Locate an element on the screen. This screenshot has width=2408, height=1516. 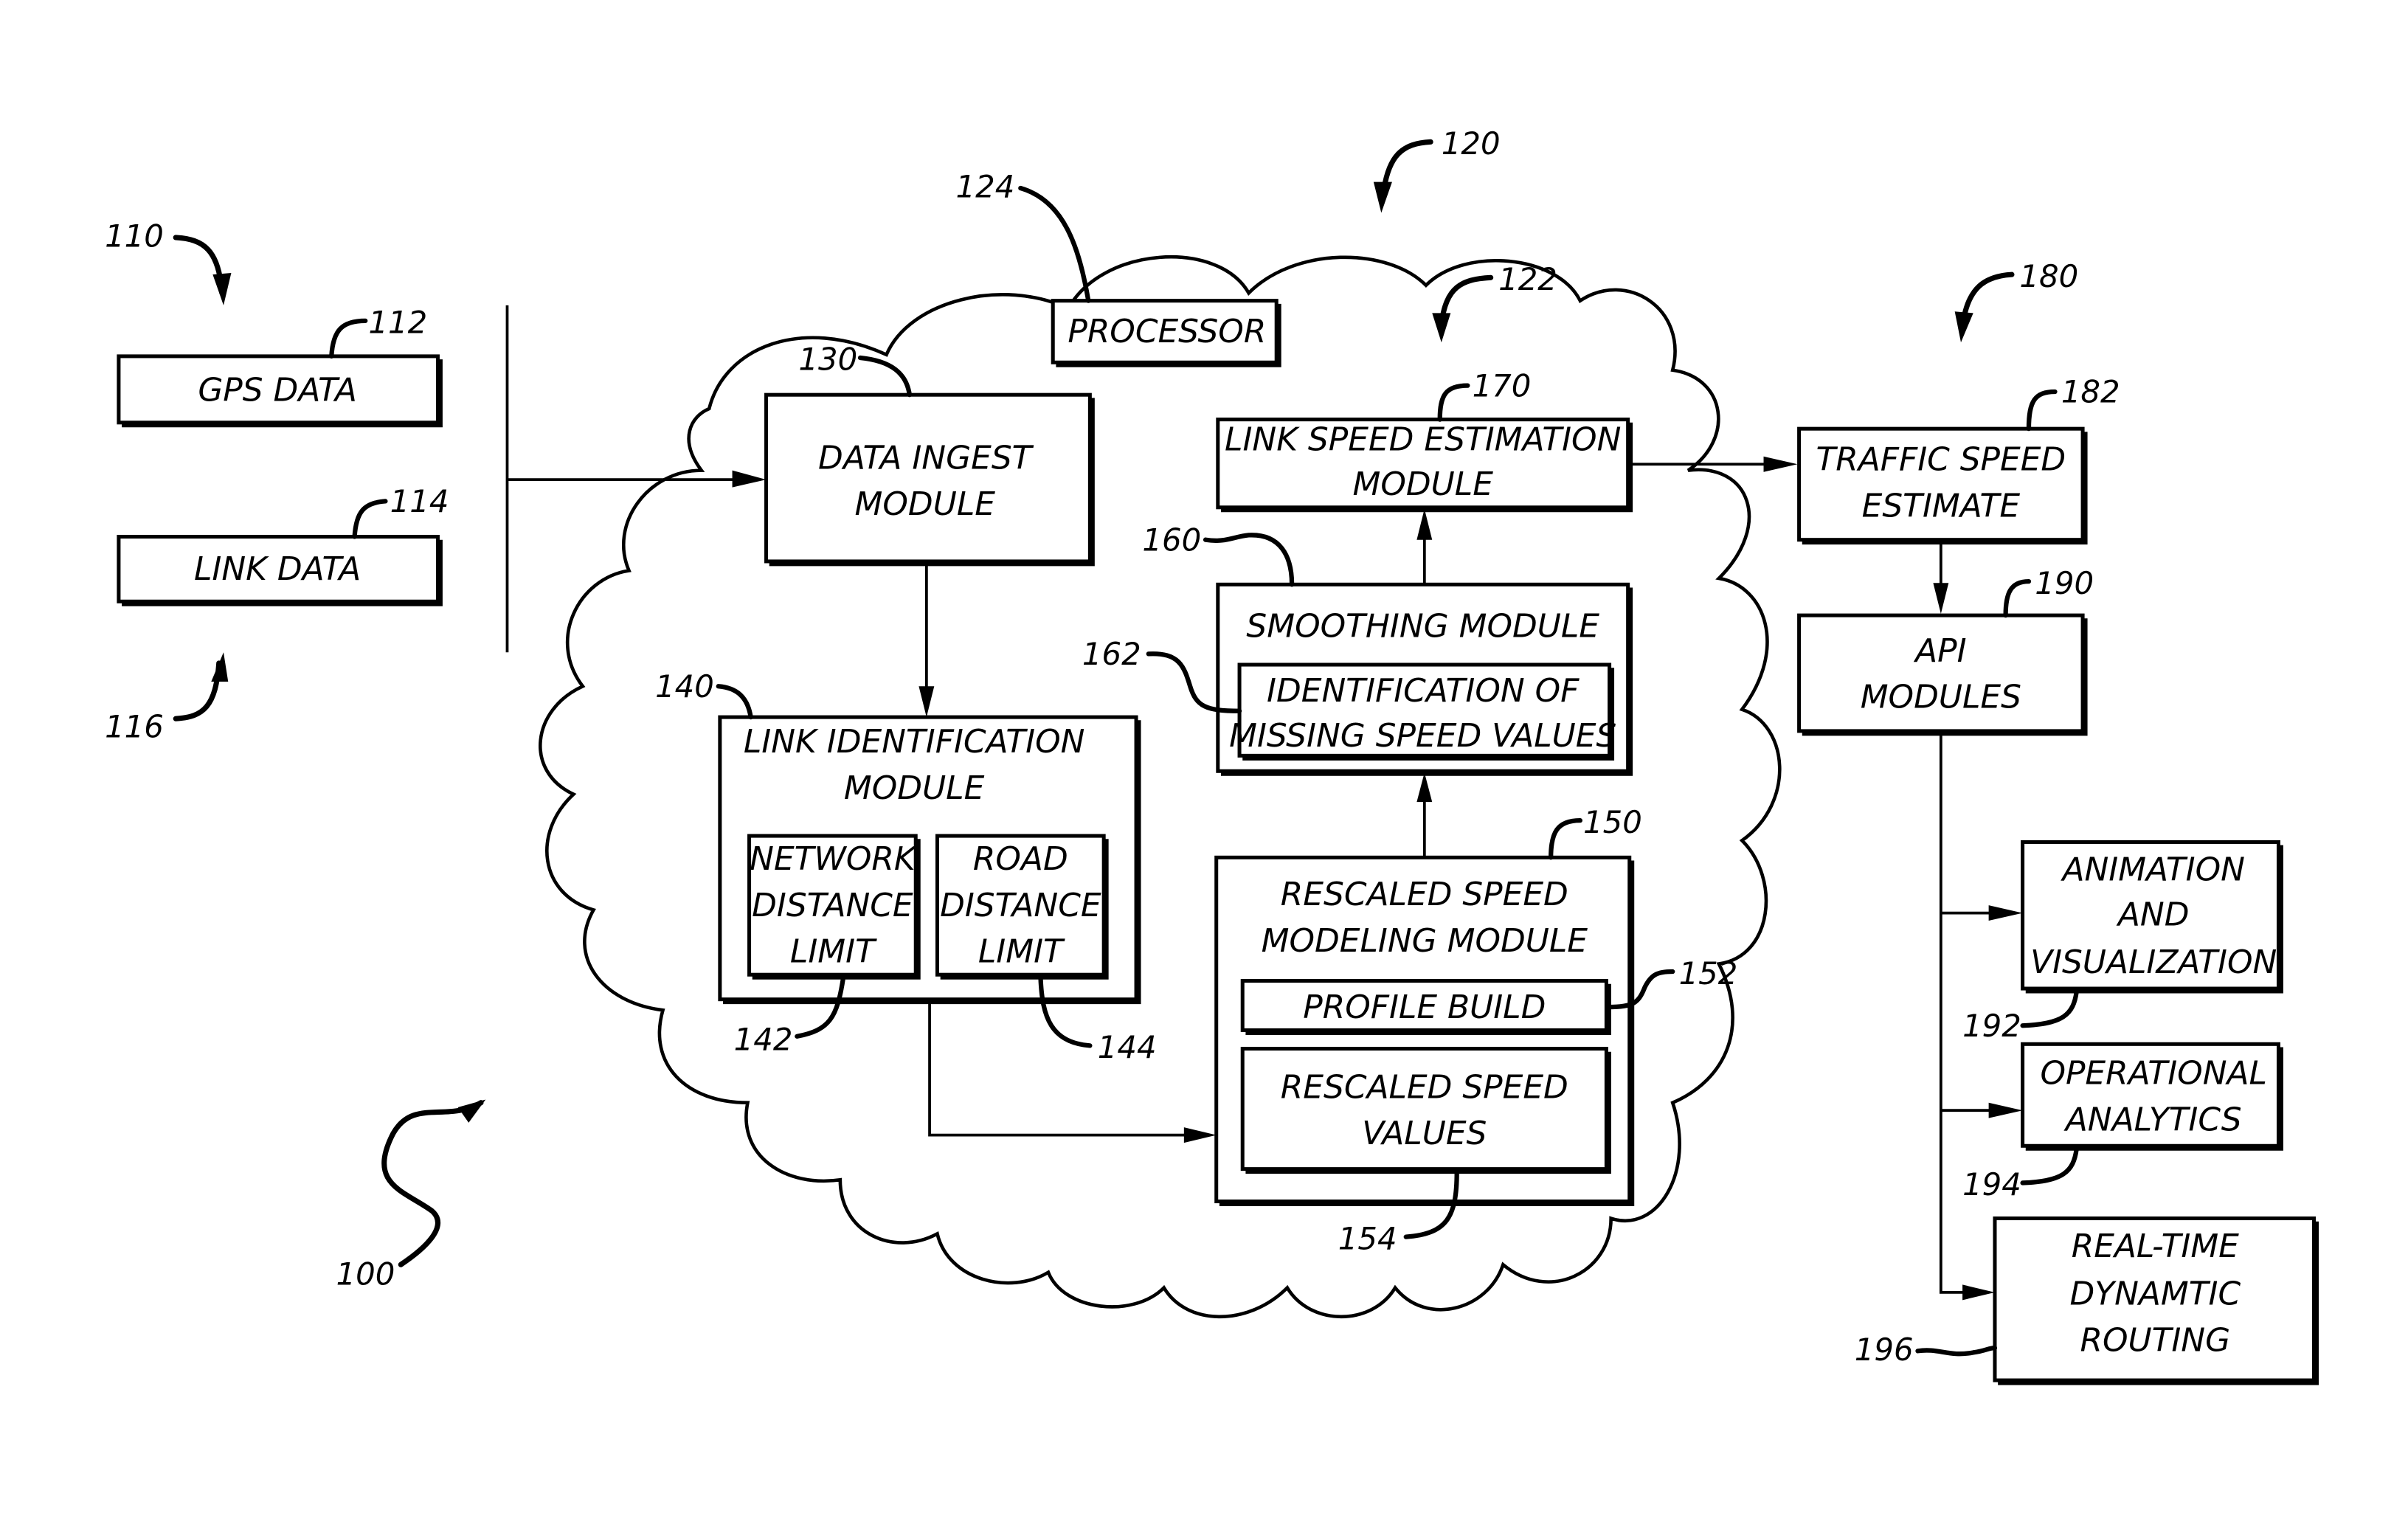
ref-124-leader is located at coordinates (1054, 244).